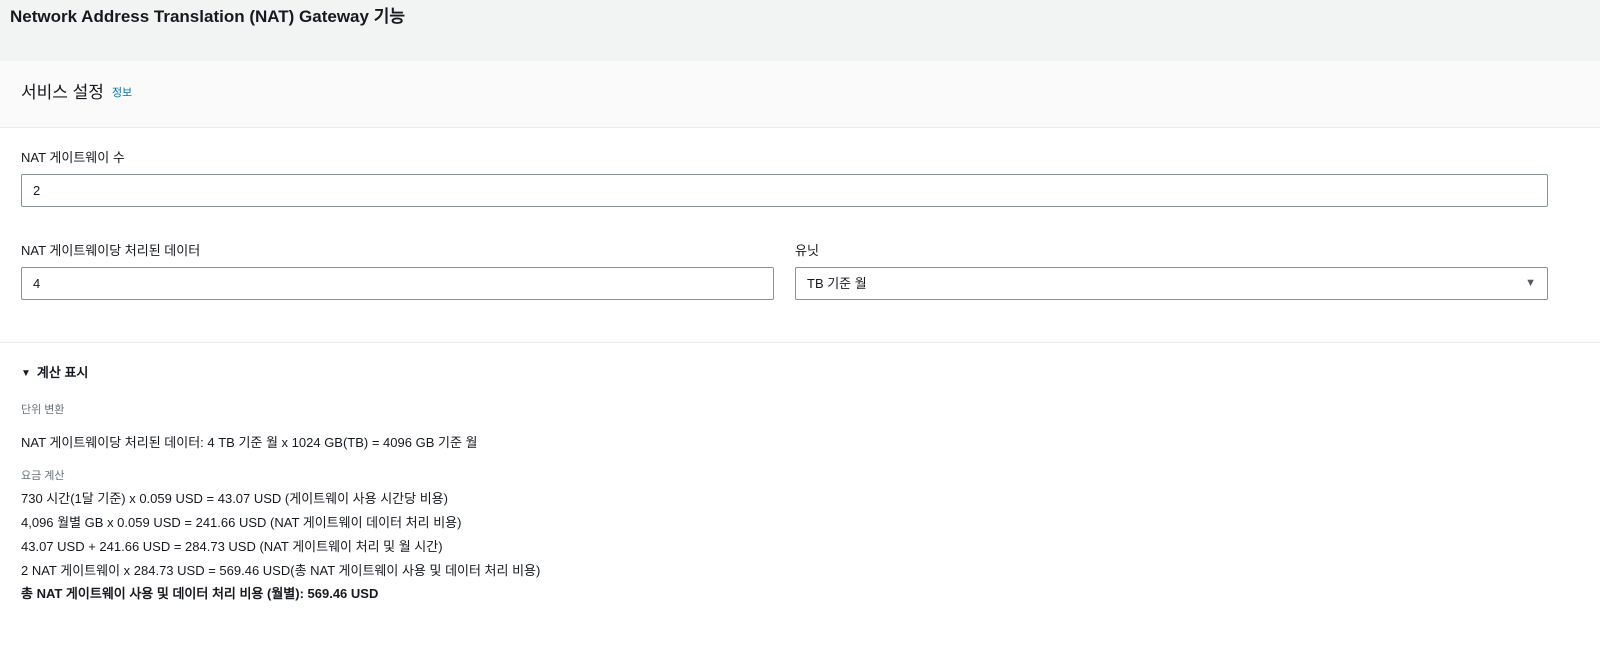 The height and width of the screenshot is (661, 1600). What do you see at coordinates (807, 250) in the screenshot?
I see `unit-label: 유닛` at bounding box center [807, 250].